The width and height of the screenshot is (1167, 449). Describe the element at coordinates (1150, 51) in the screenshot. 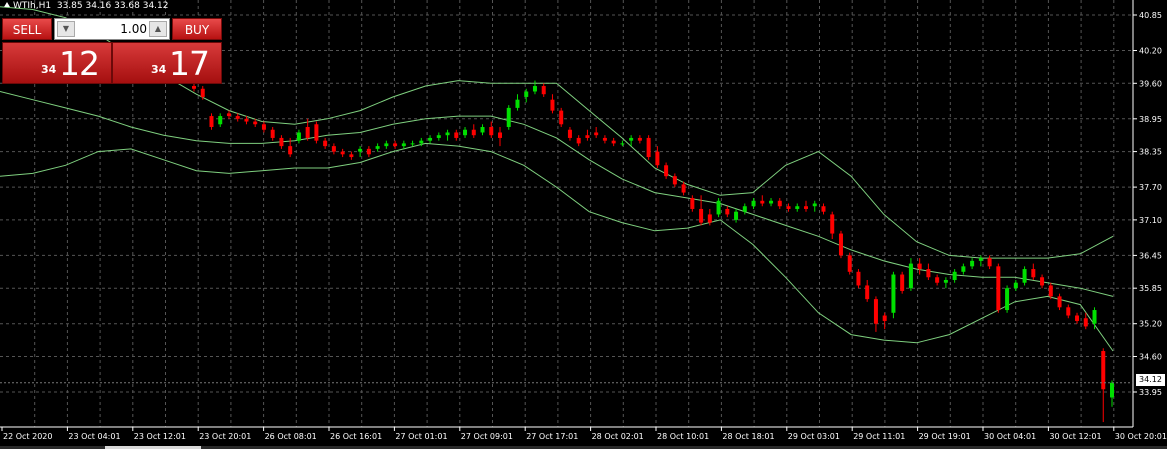

I see `price-tick-label: 40.20` at that location.